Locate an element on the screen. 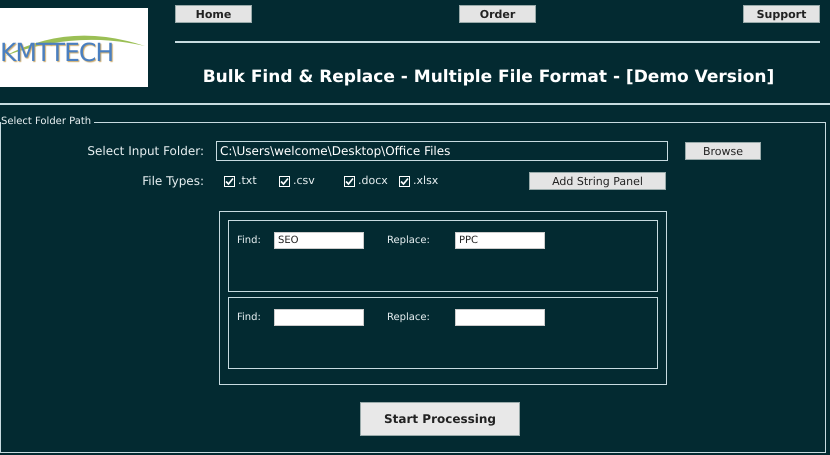  add-panel-button: Add String Panel is located at coordinates (597, 181).